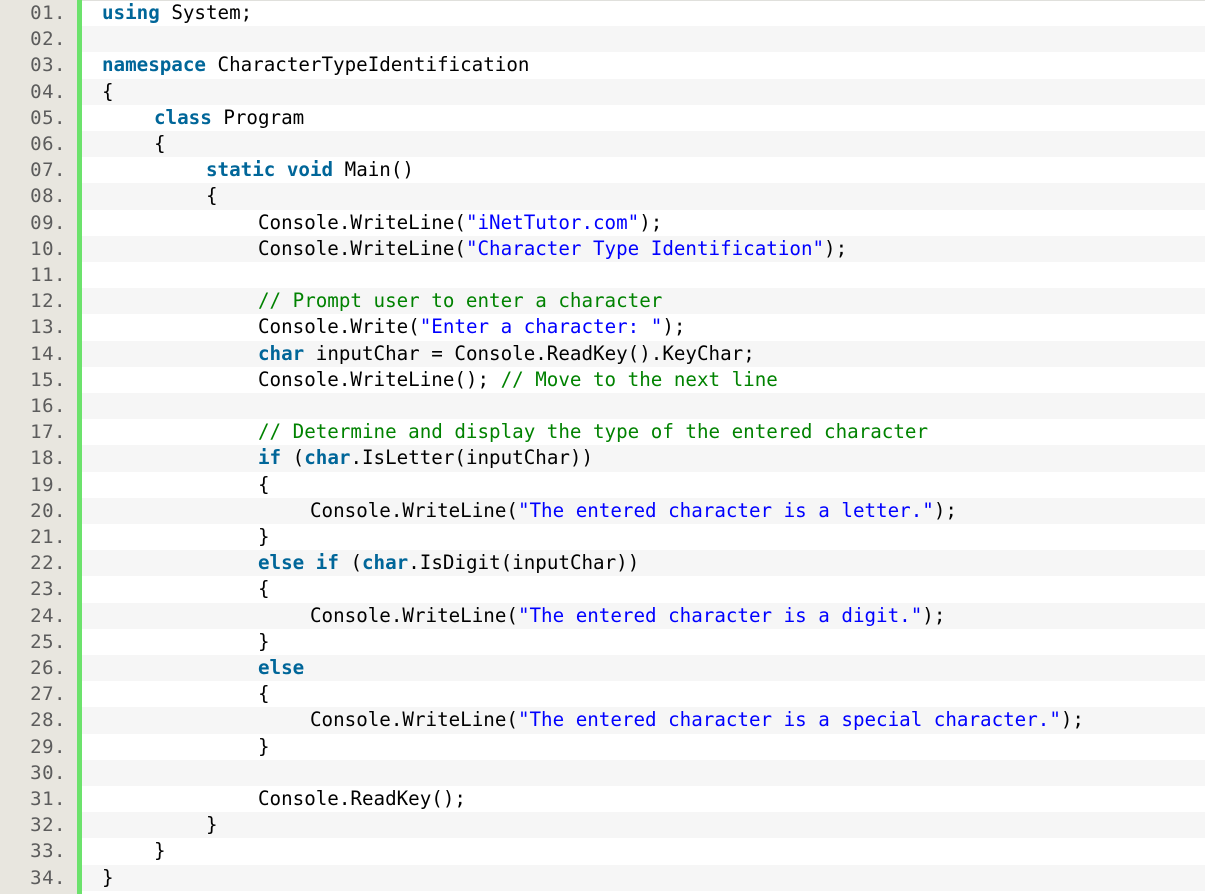 The width and height of the screenshot is (1205, 894). Describe the element at coordinates (48, 65) in the screenshot. I see `line-number: 03.` at that location.